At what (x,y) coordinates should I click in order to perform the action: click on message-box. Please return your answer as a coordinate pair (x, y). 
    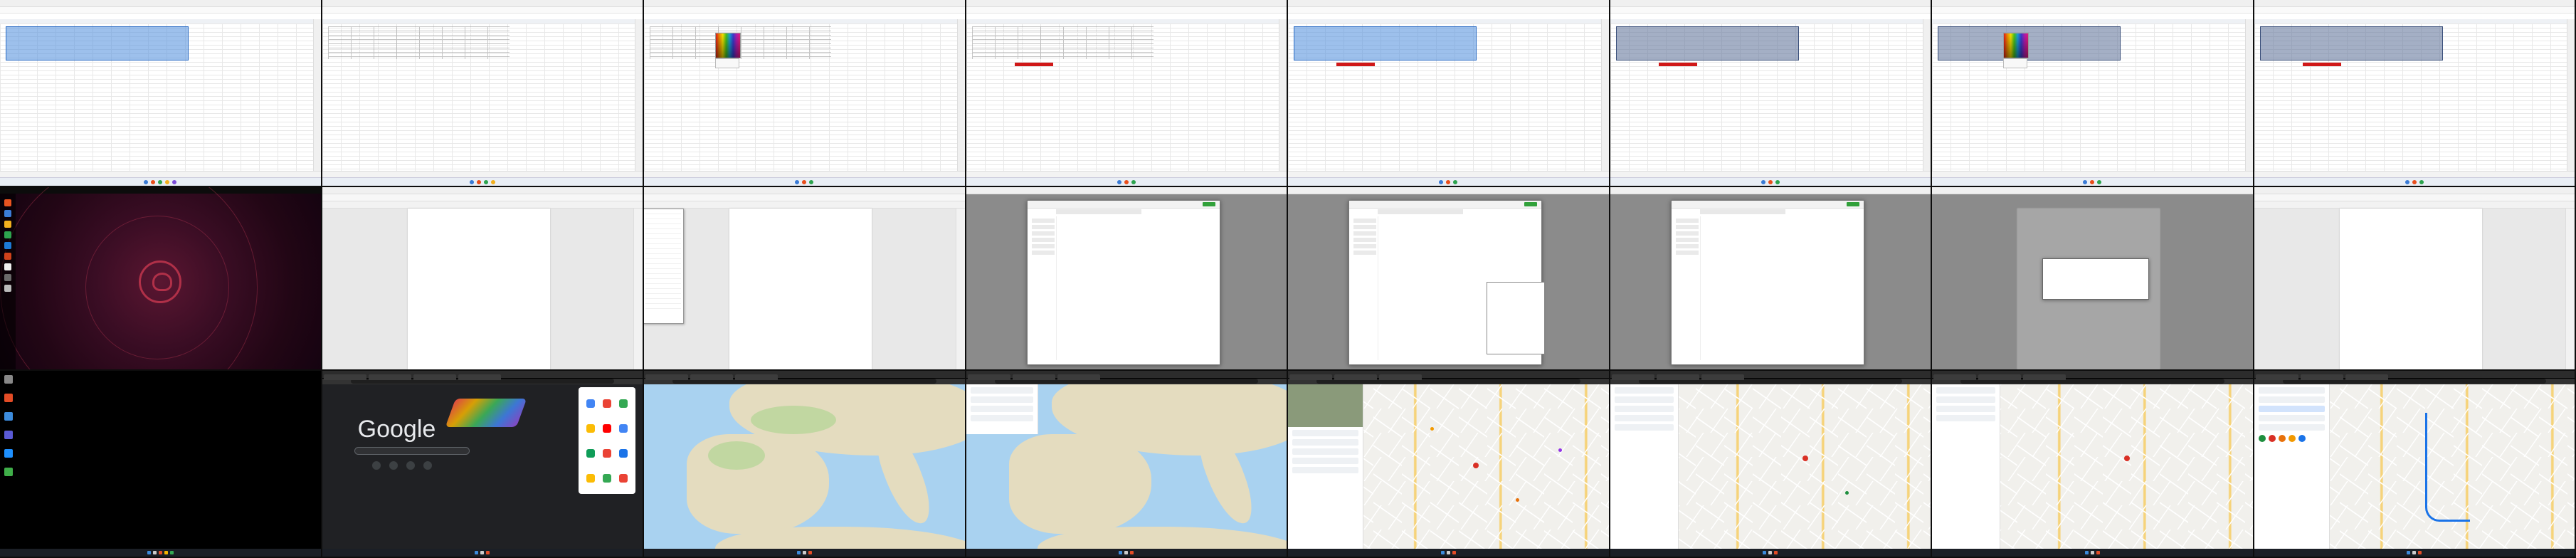
    Looking at the image, I should click on (2095, 279).